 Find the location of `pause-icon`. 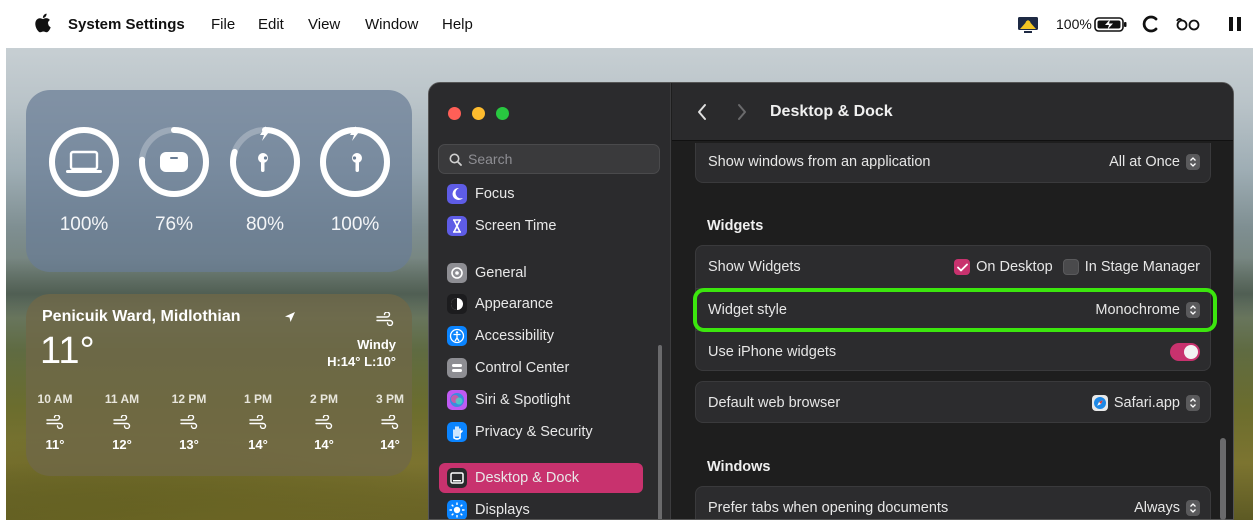

pause-icon is located at coordinates (1235, 24).